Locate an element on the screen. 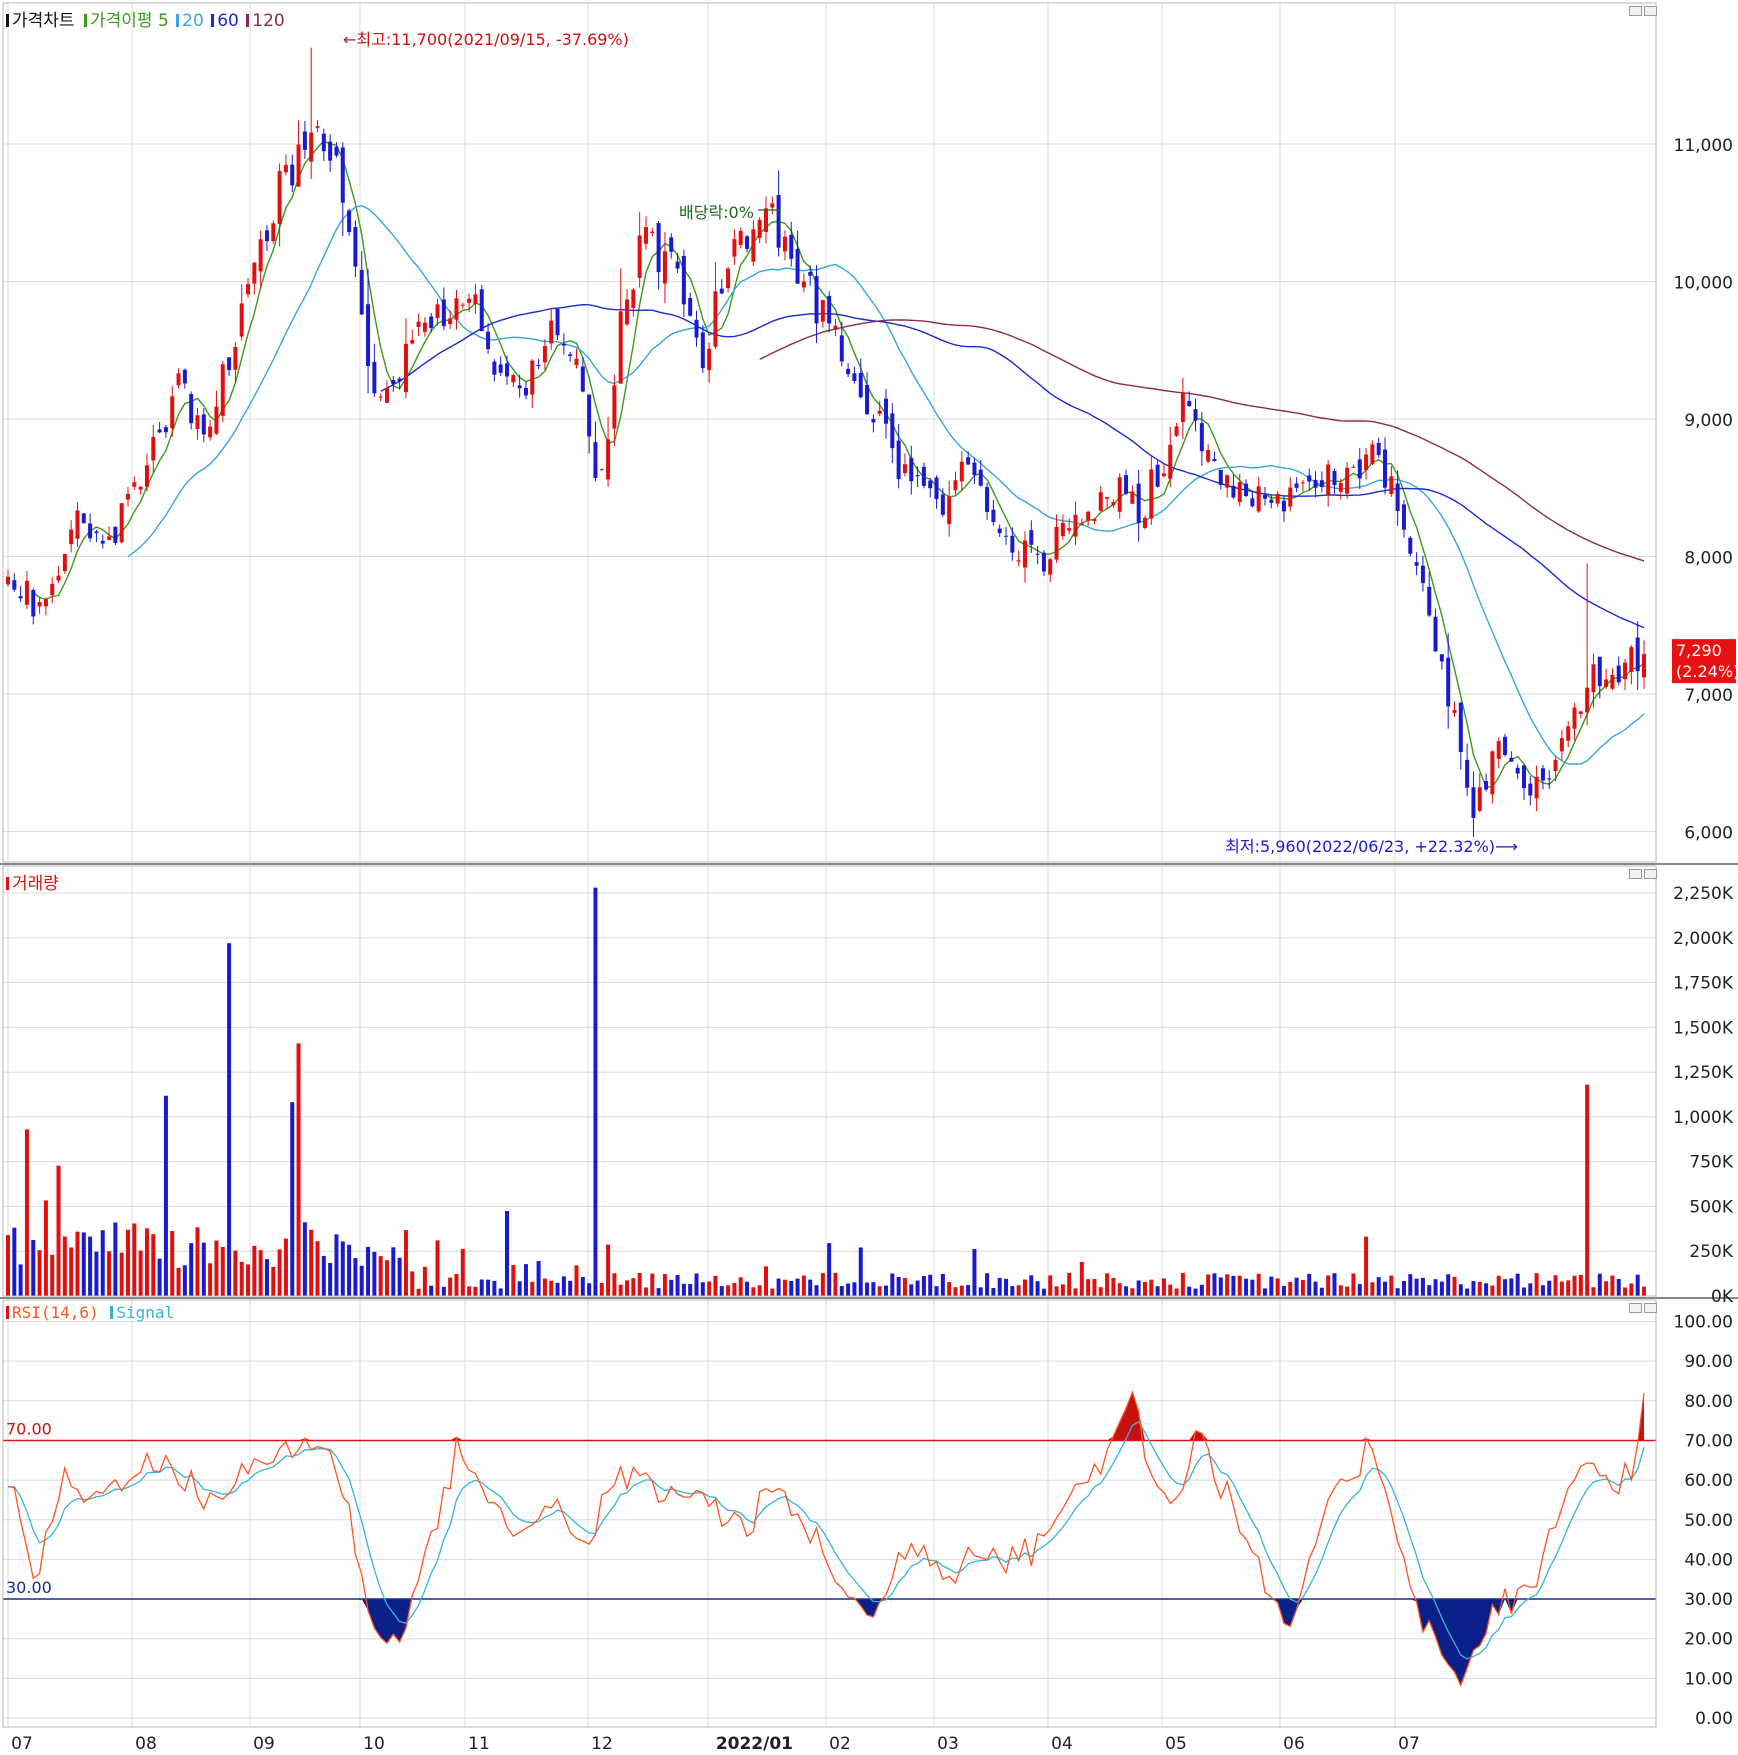 This screenshot has width=1738, height=1755. volume-tick-label: 250K is located at coordinates (1711, 1252).